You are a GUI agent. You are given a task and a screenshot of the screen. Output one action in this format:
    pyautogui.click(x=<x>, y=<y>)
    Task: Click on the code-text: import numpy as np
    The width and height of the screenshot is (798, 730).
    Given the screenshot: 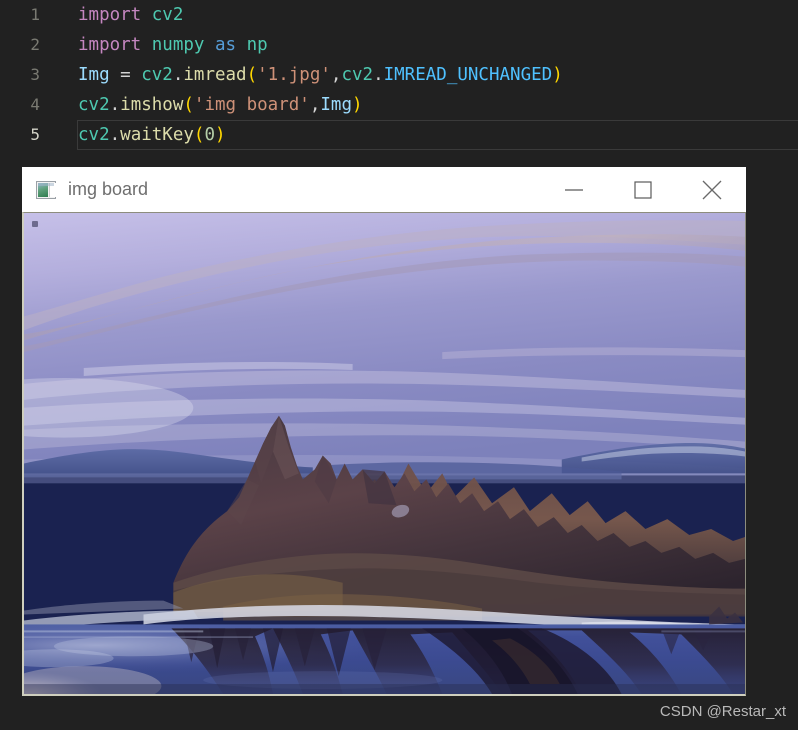 What is the action you would take?
    pyautogui.click(x=173, y=45)
    